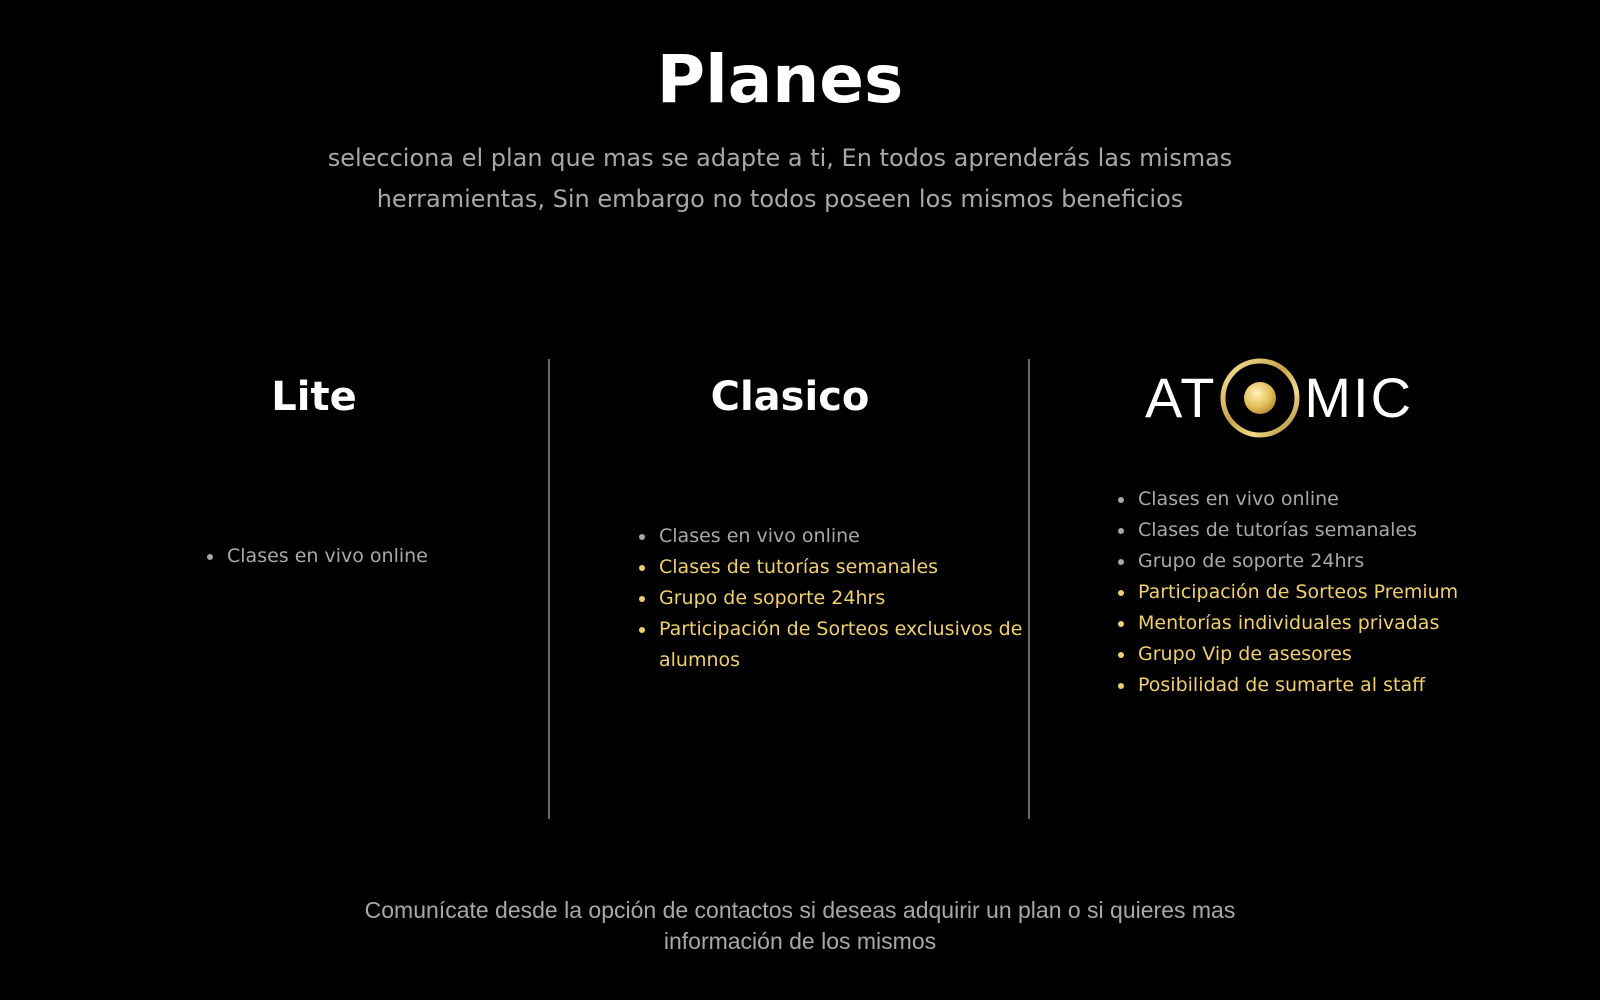  Describe the element at coordinates (1321, 592) in the screenshot. I see `feature-item: Participación de Sorteos Premium` at that location.